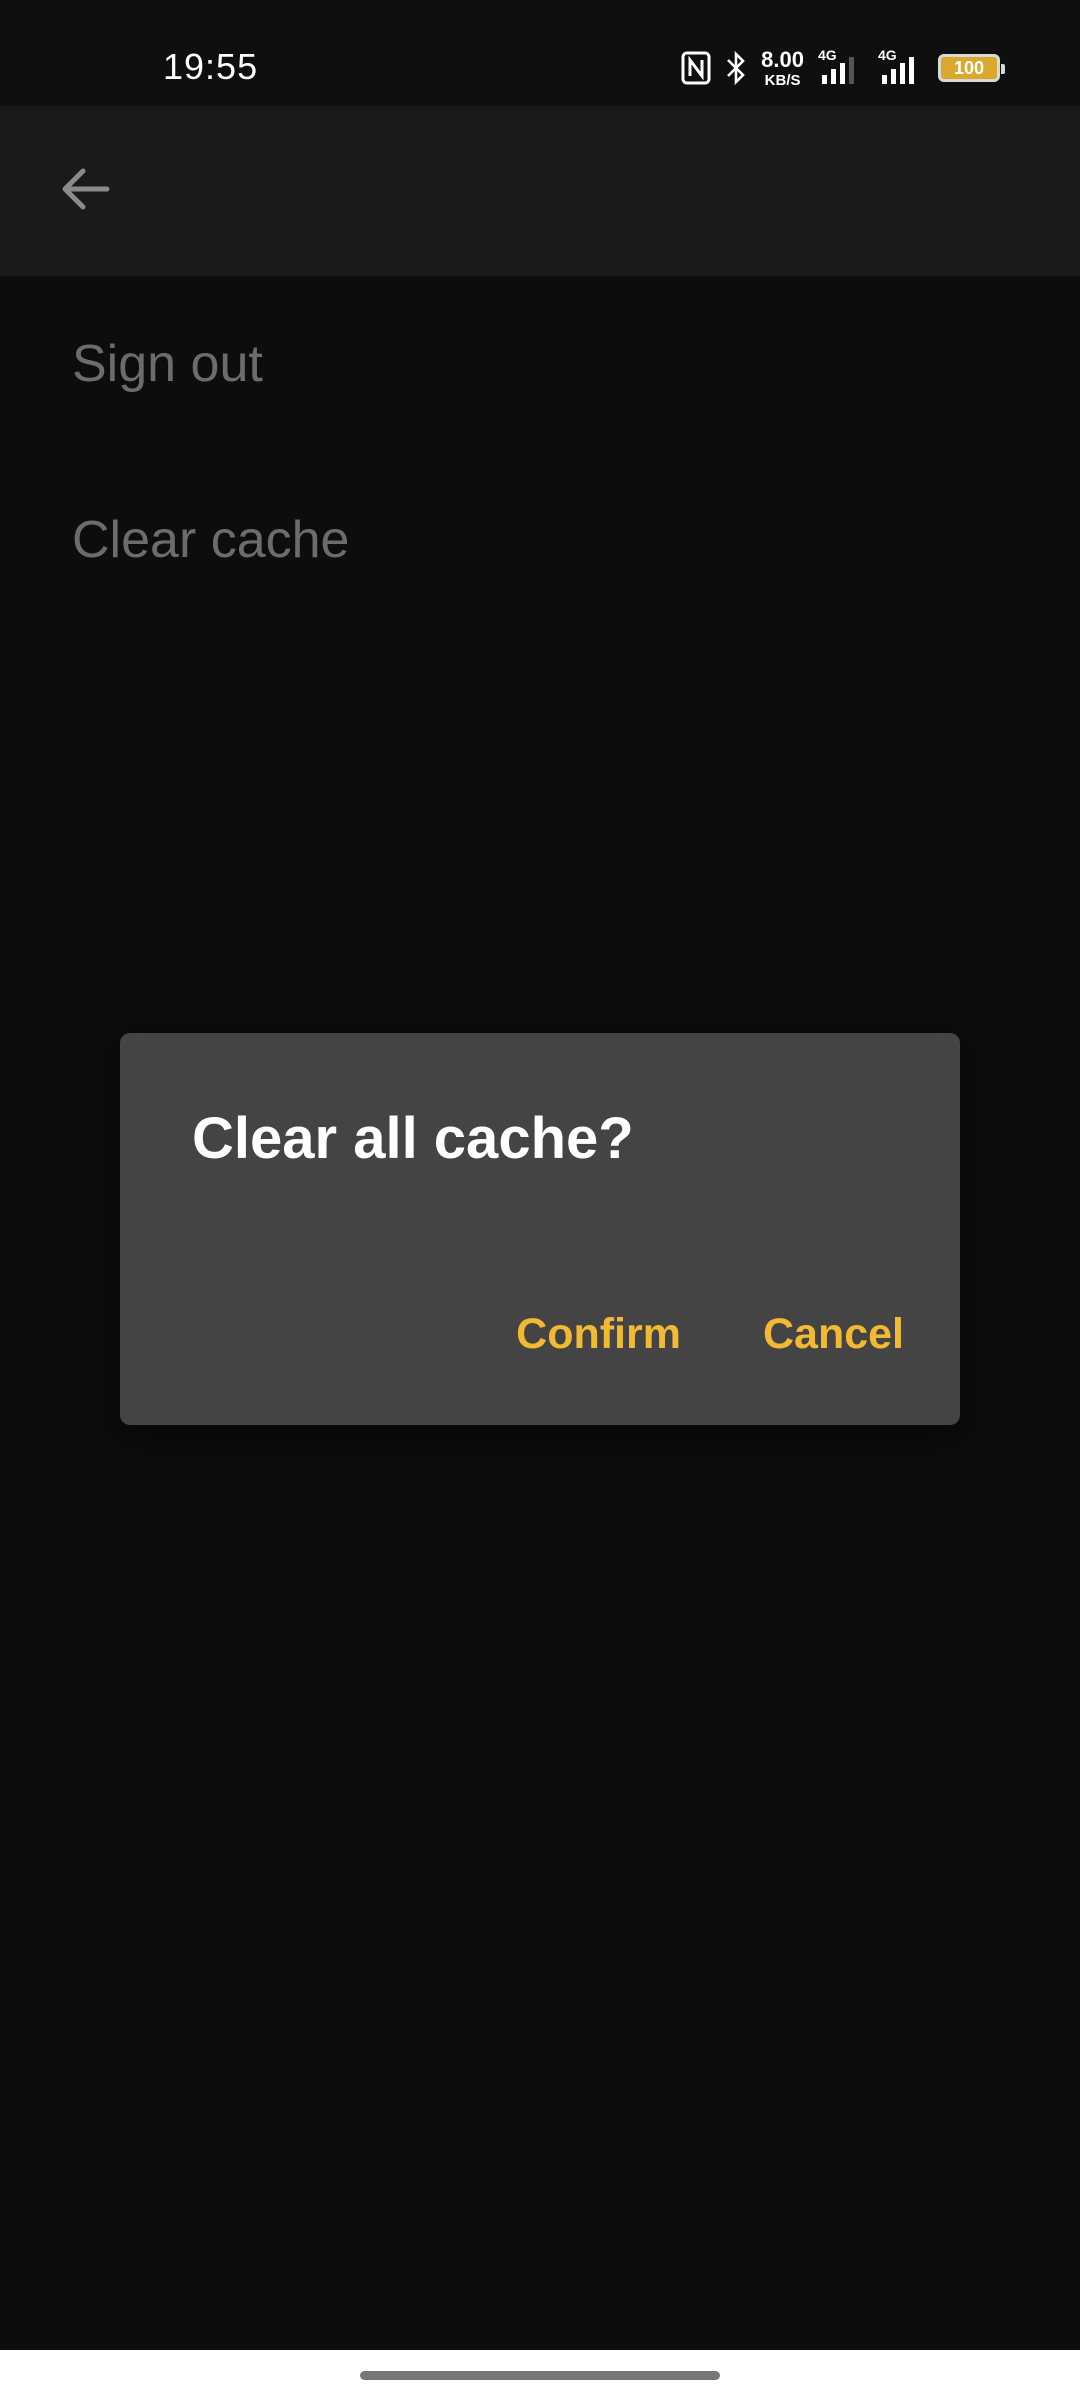 The height and width of the screenshot is (2400, 1080). I want to click on confirm-button: Confirm, so click(598, 1334).